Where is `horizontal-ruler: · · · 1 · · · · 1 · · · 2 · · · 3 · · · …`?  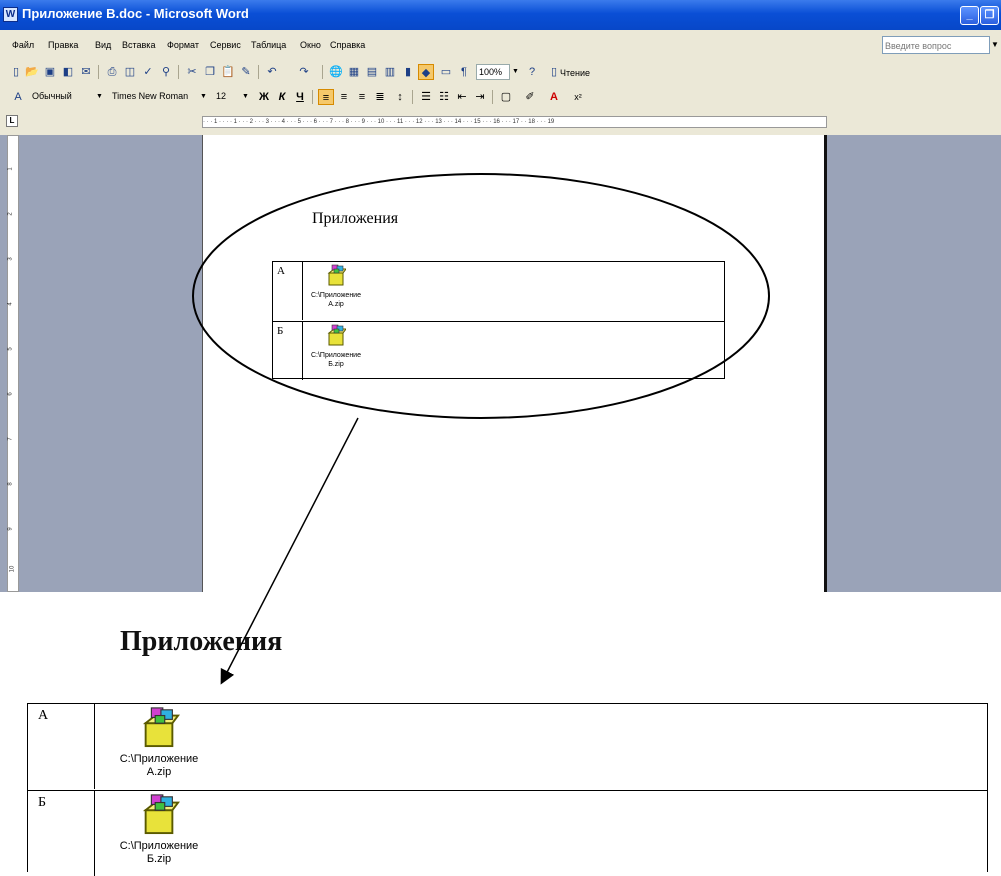 horizontal-ruler: · · · 1 · · · · 1 · · · 2 · · · 3 · · · … is located at coordinates (514, 122).